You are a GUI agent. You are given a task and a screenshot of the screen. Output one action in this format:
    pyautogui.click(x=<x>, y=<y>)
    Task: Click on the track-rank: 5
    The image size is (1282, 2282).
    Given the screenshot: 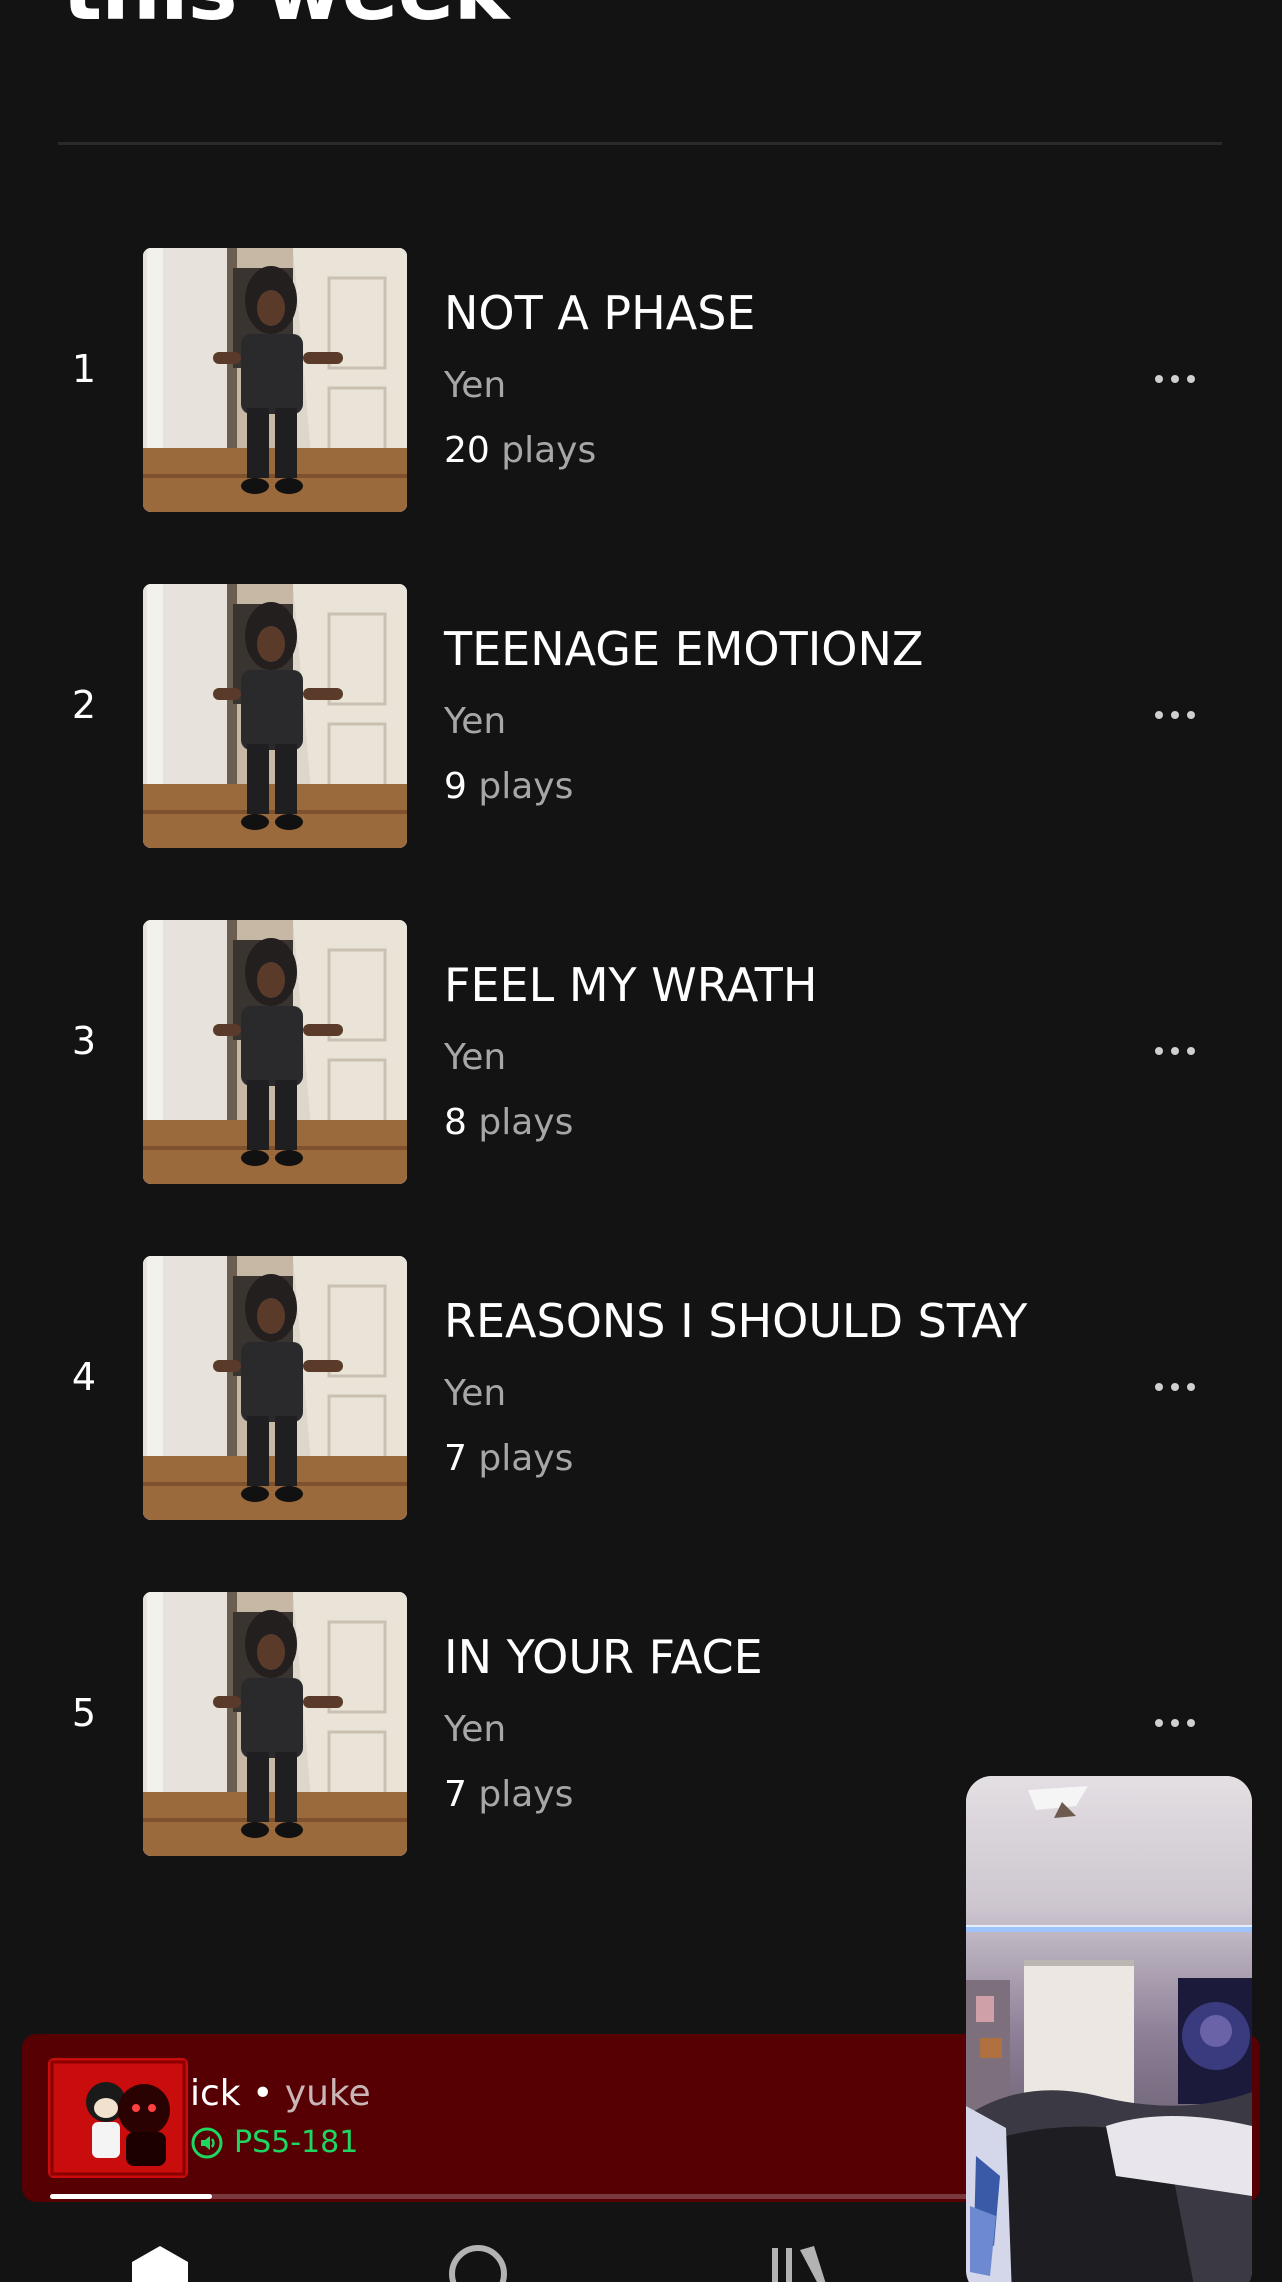 What is the action you would take?
    pyautogui.click(x=84, y=1713)
    